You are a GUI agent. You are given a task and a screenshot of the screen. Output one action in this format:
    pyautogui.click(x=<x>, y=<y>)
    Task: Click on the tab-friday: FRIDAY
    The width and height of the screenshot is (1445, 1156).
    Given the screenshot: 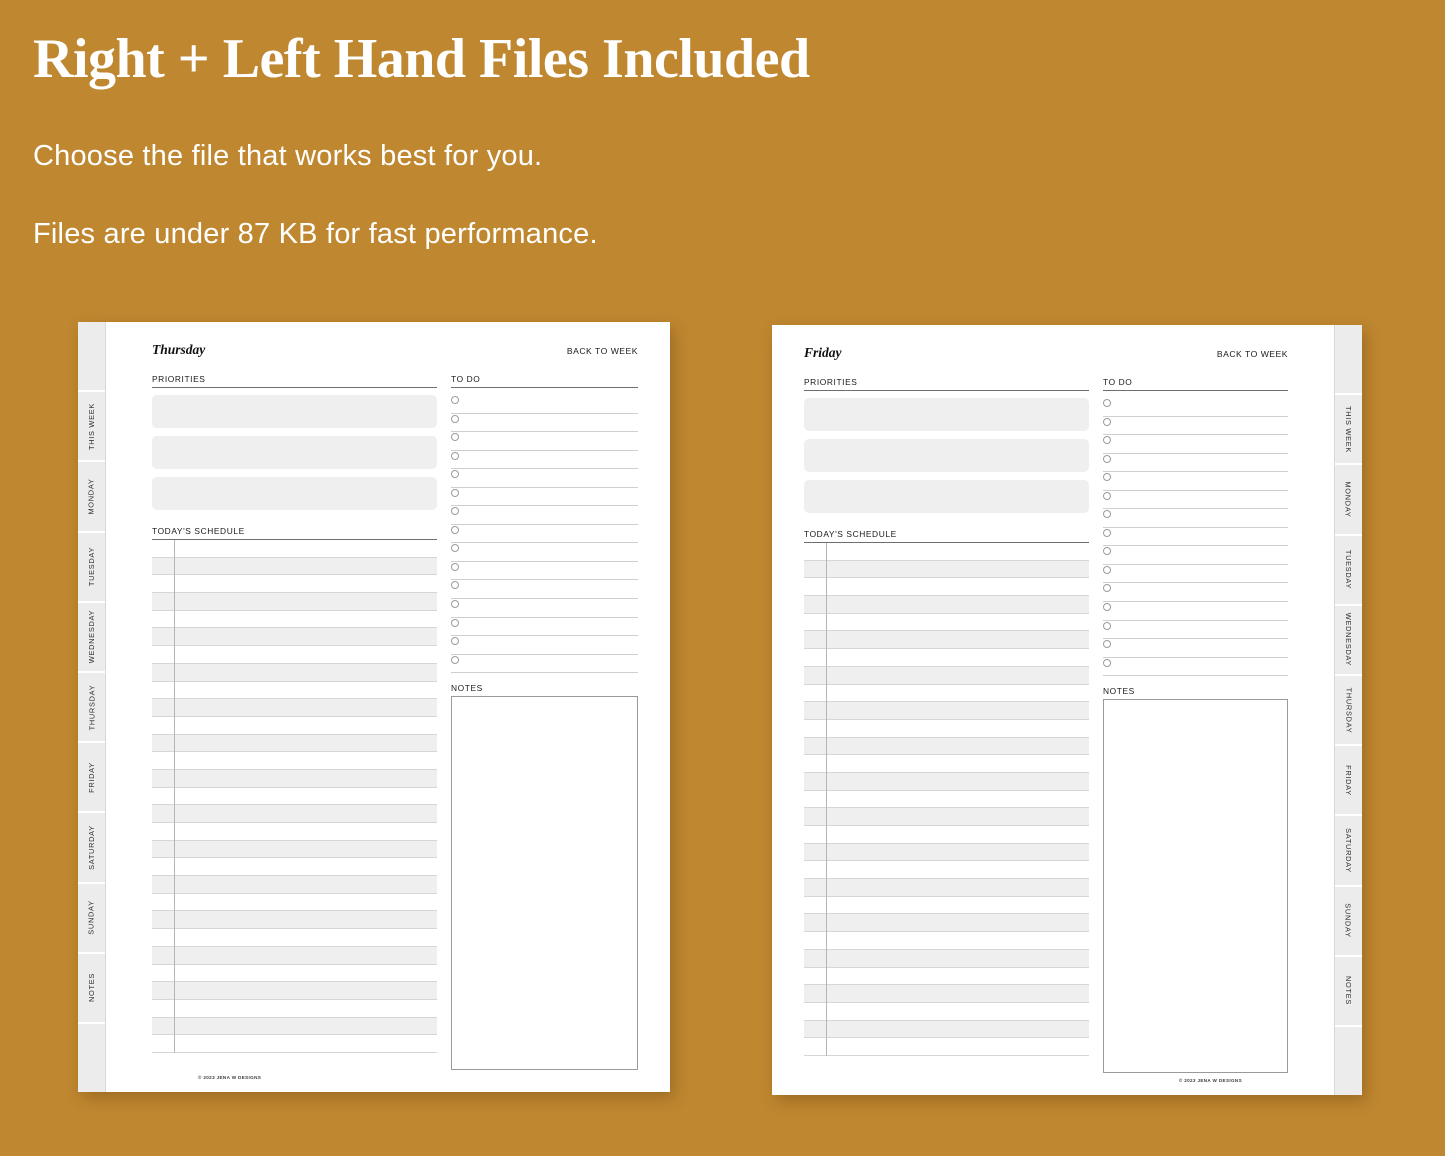 What is the action you would take?
    pyautogui.click(x=1348, y=781)
    